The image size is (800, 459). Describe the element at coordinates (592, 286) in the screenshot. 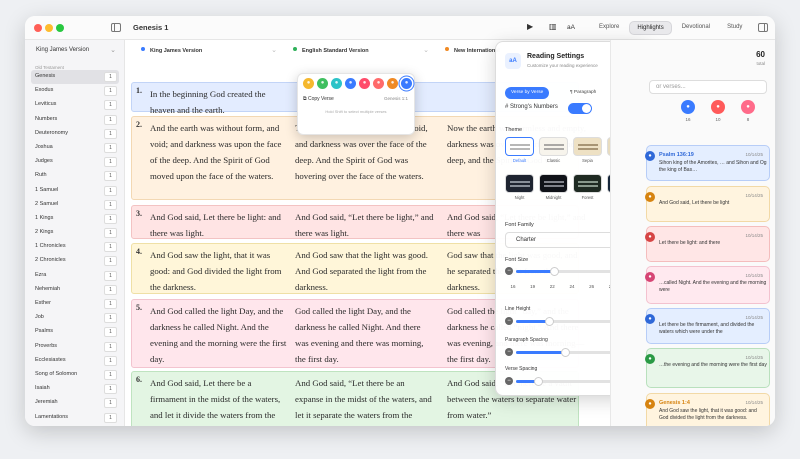

I see `font-size-preset: 26` at that location.